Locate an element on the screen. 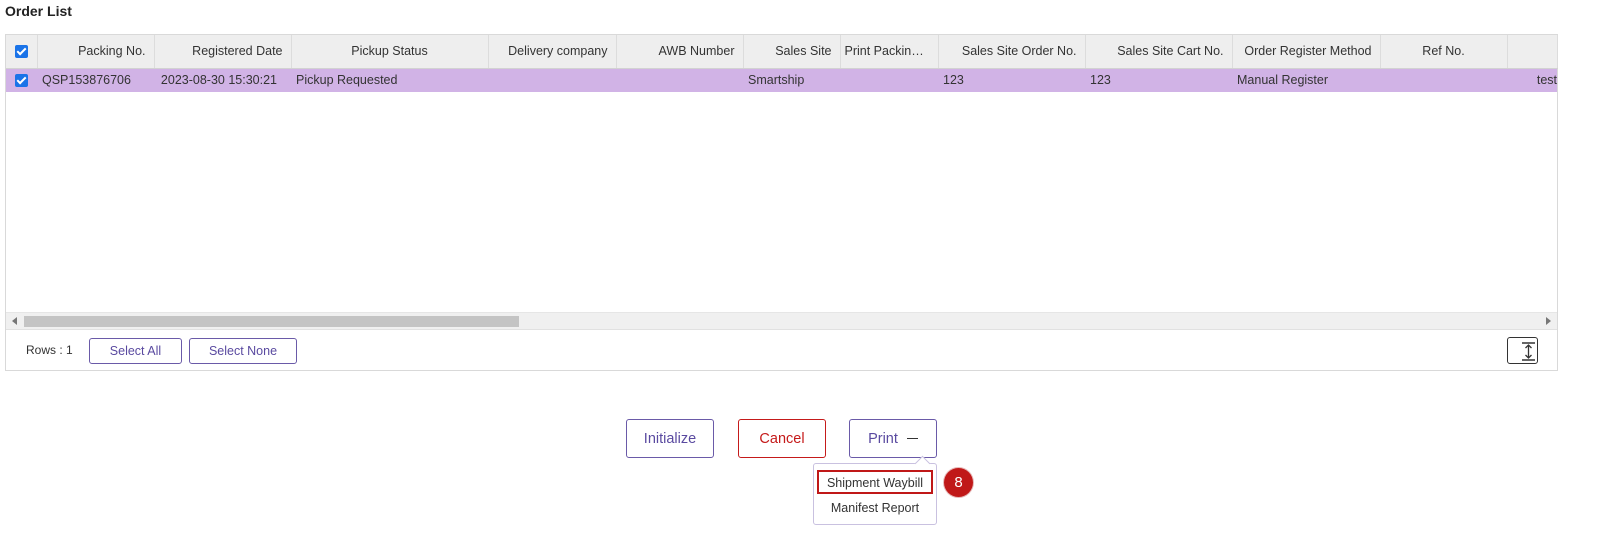 The height and width of the screenshot is (541, 1598). cell-delivery-company is located at coordinates (552, 80).